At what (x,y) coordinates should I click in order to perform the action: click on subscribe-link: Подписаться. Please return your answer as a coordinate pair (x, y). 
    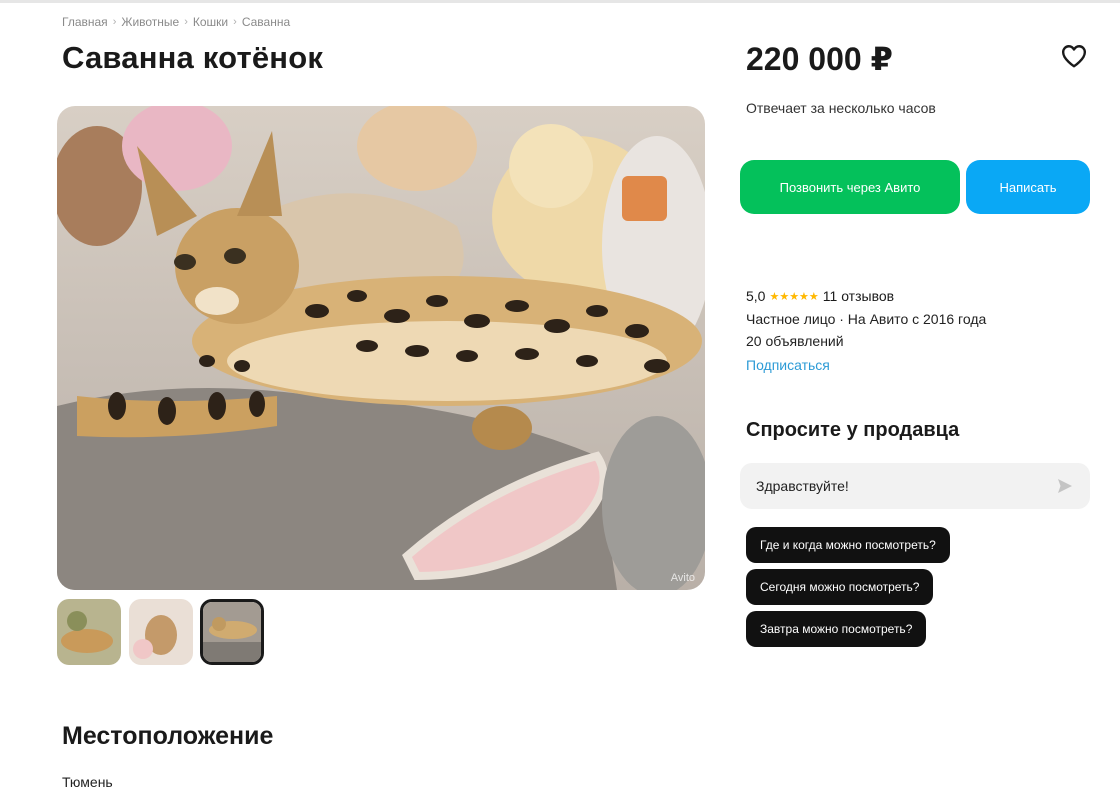
    Looking at the image, I should click on (788, 365).